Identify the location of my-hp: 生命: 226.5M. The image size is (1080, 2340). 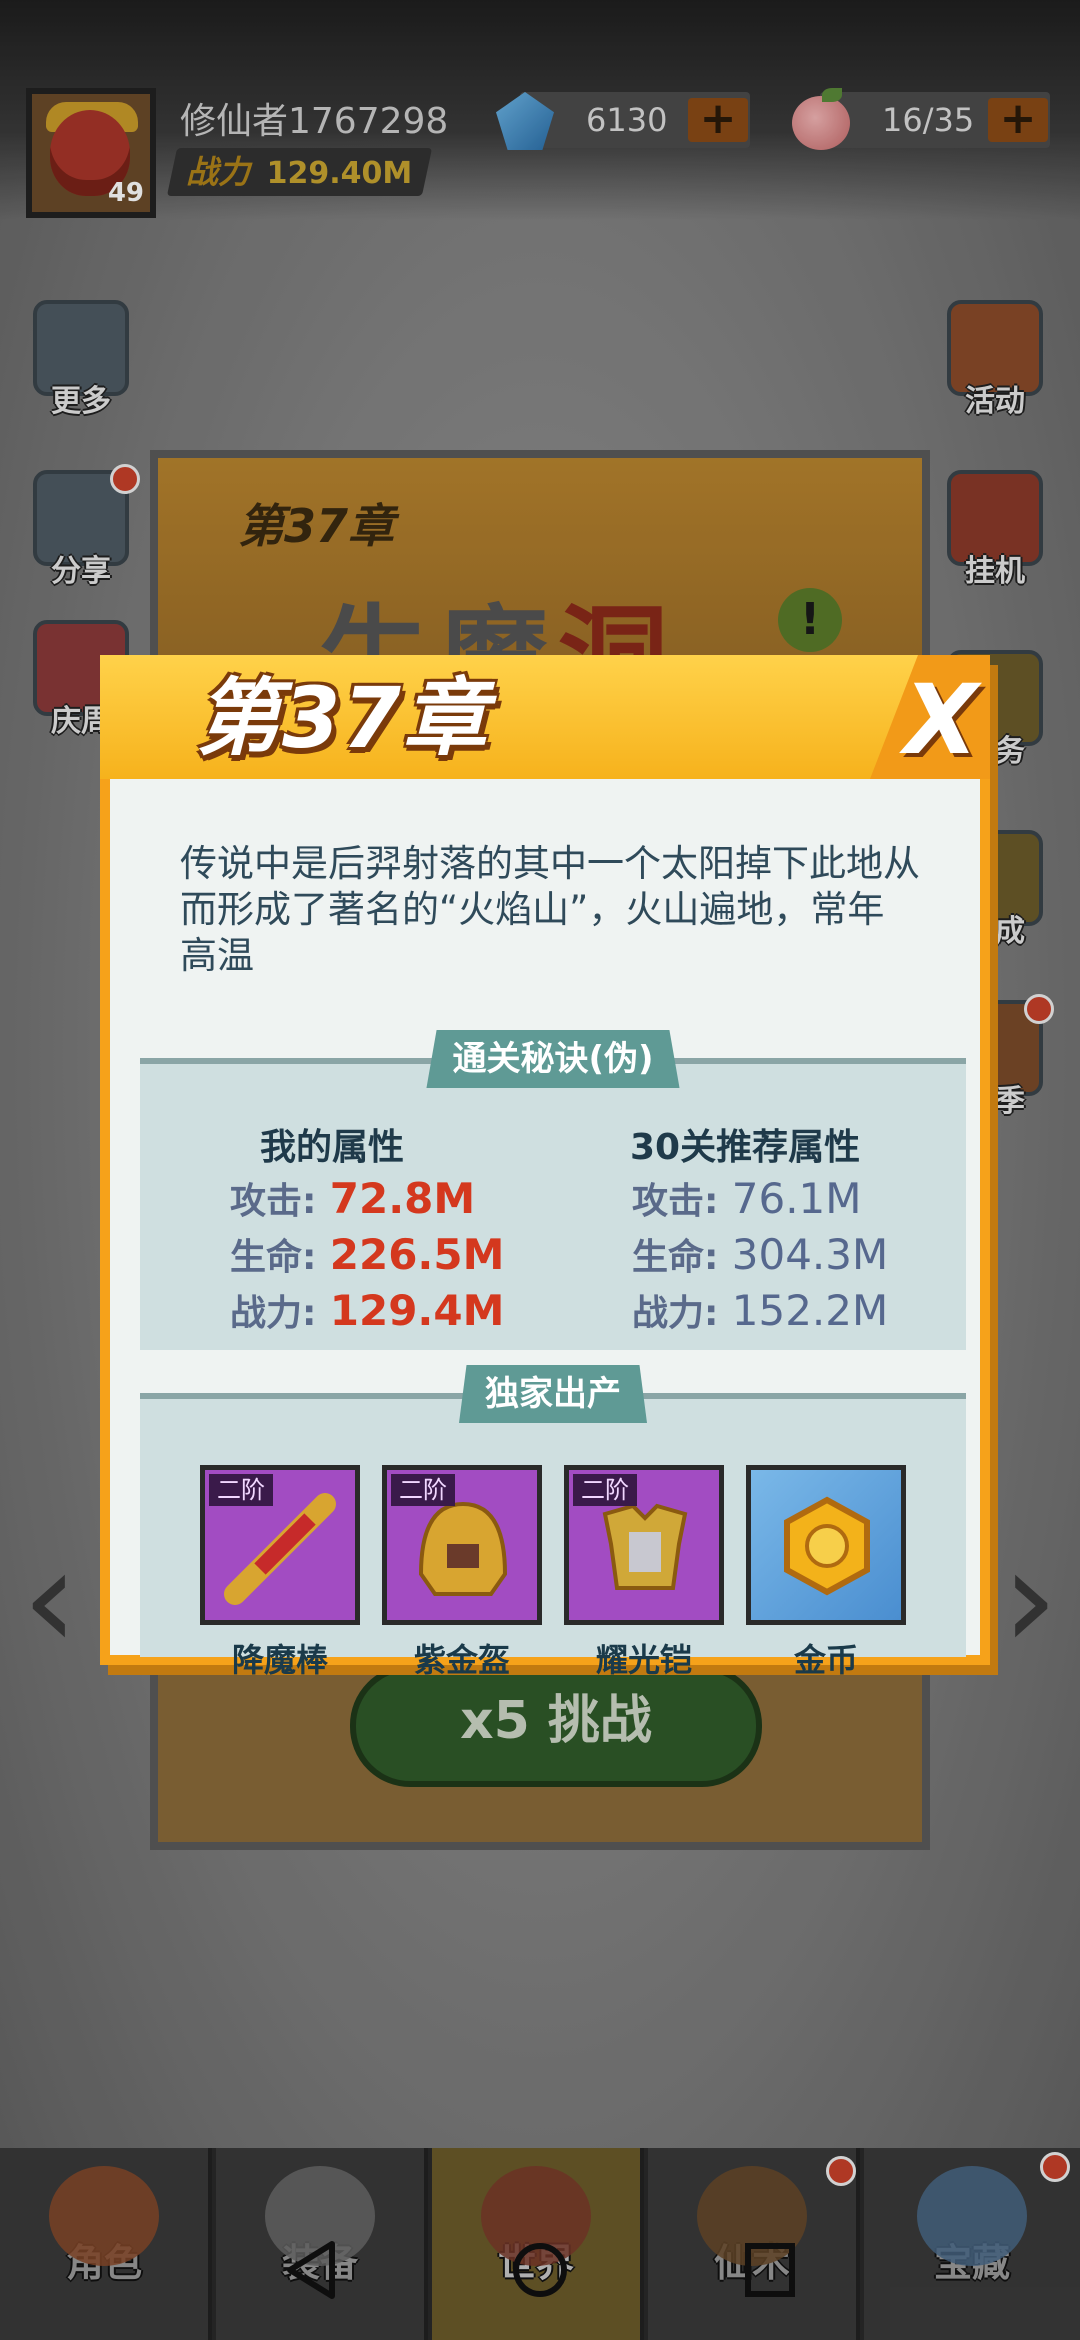
(367, 1254).